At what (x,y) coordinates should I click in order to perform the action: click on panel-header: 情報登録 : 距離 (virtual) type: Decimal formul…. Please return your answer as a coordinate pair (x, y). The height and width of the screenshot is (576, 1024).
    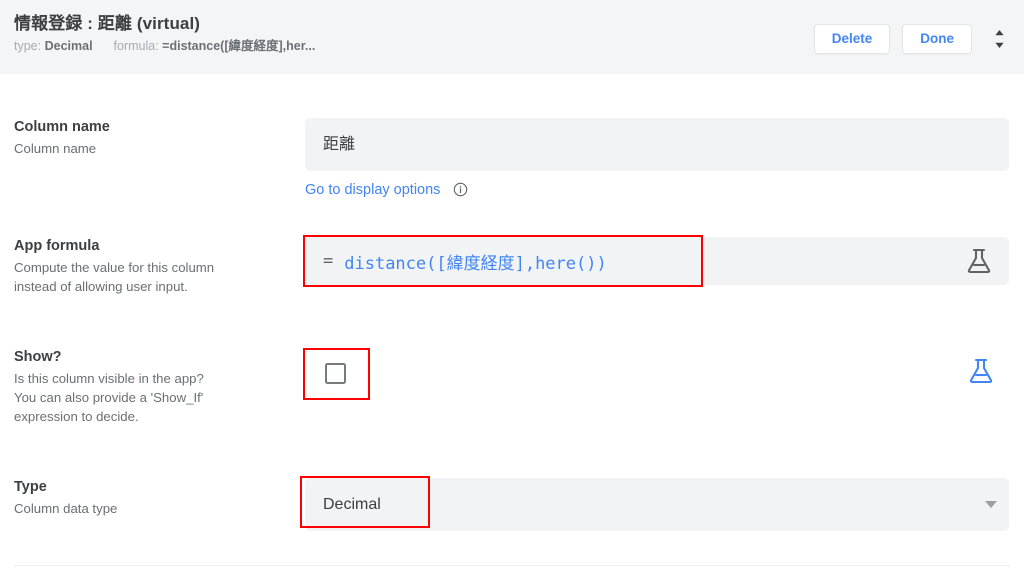
    Looking at the image, I should click on (512, 37).